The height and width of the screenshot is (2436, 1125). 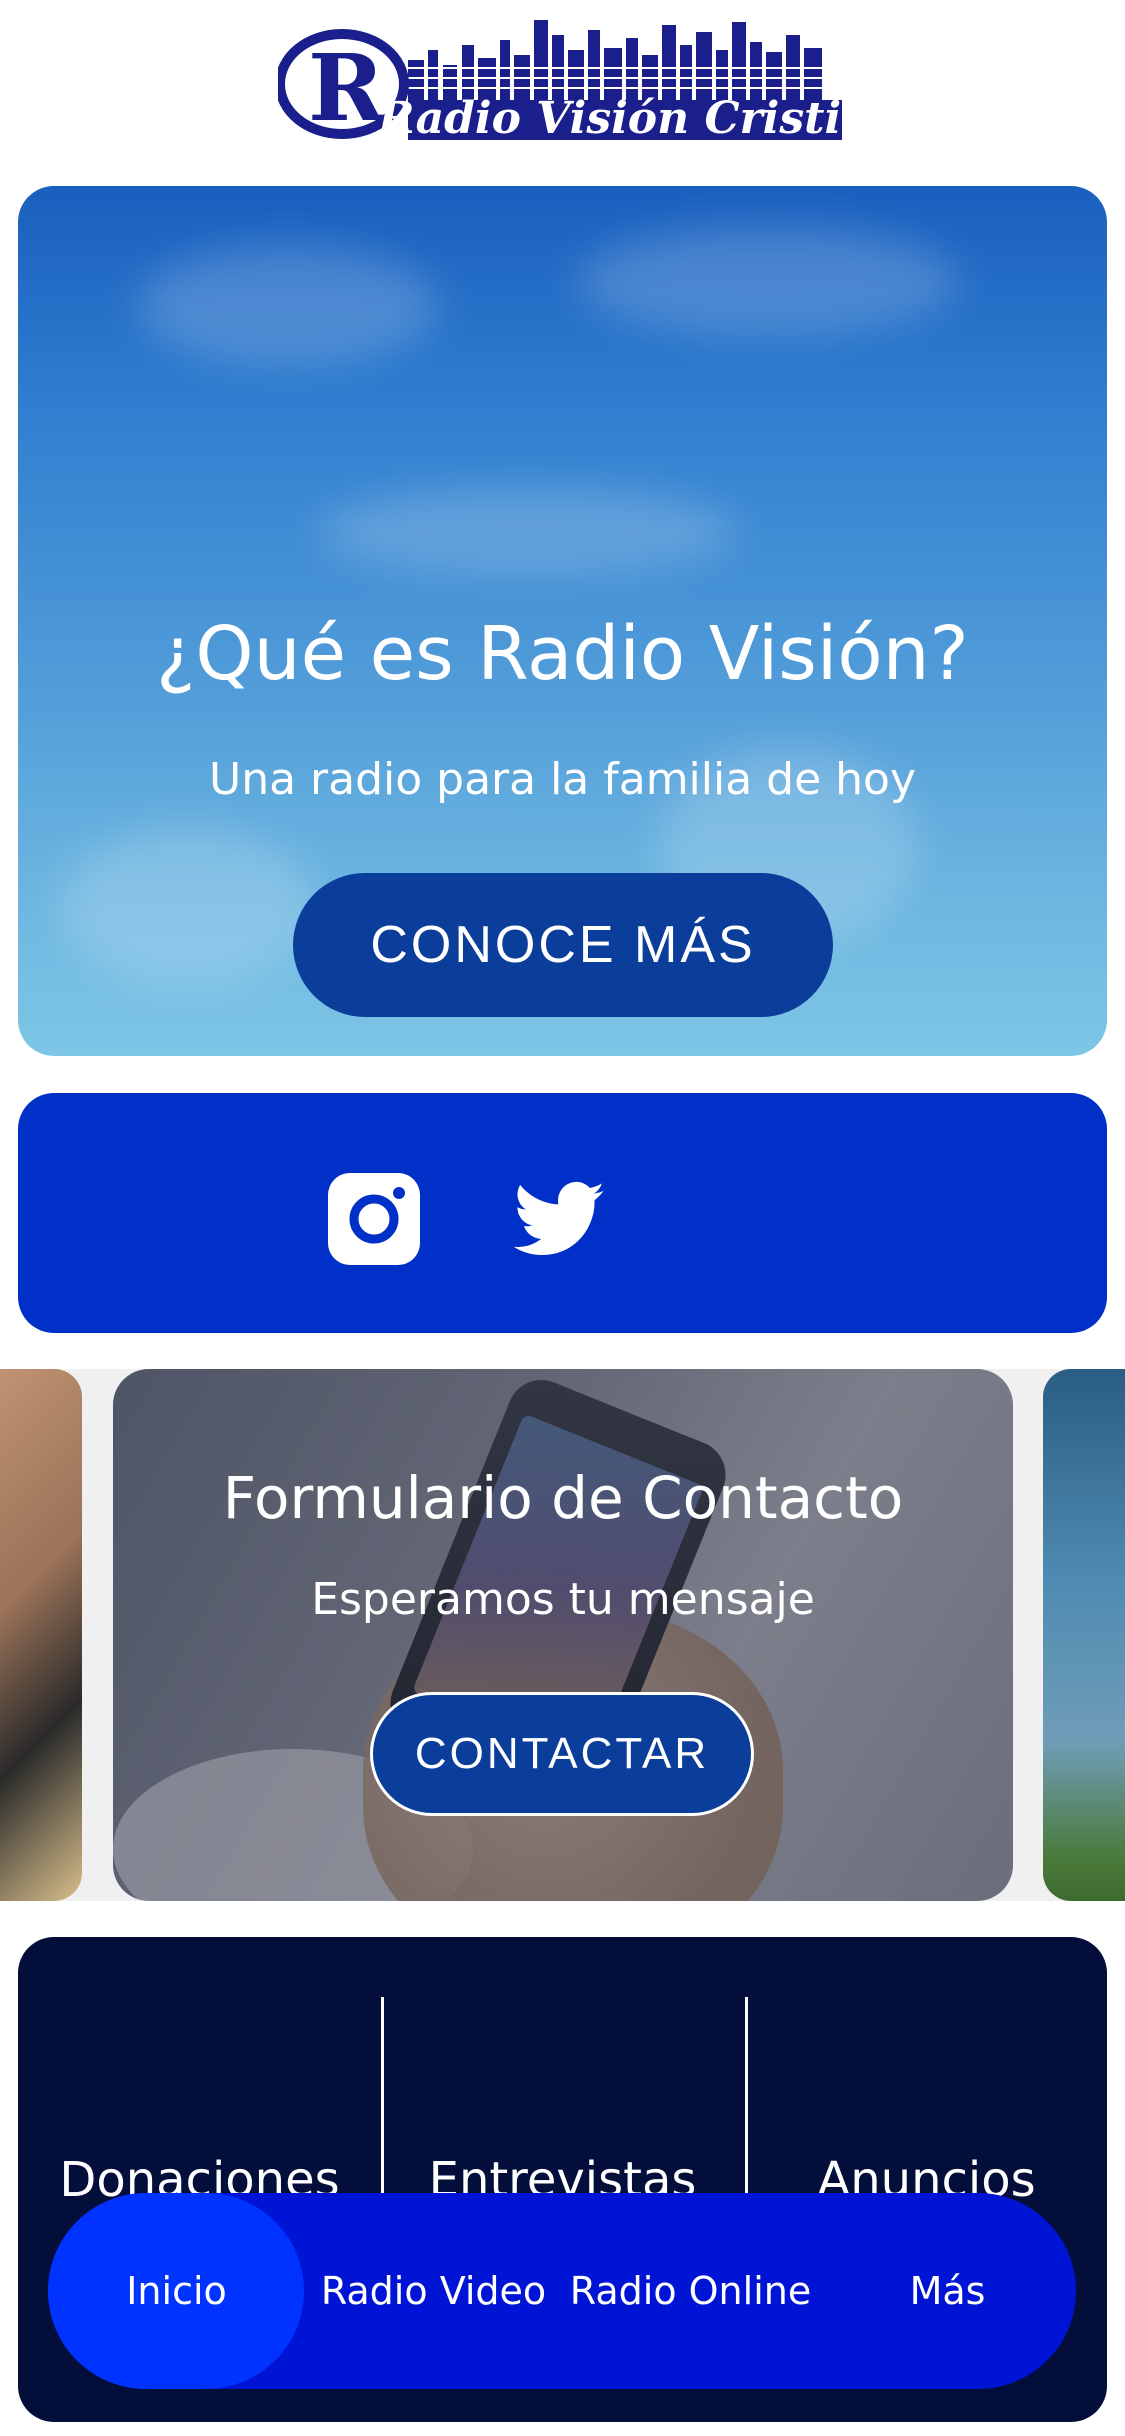 What do you see at coordinates (560, 1219) in the screenshot?
I see `twitter-icon` at bounding box center [560, 1219].